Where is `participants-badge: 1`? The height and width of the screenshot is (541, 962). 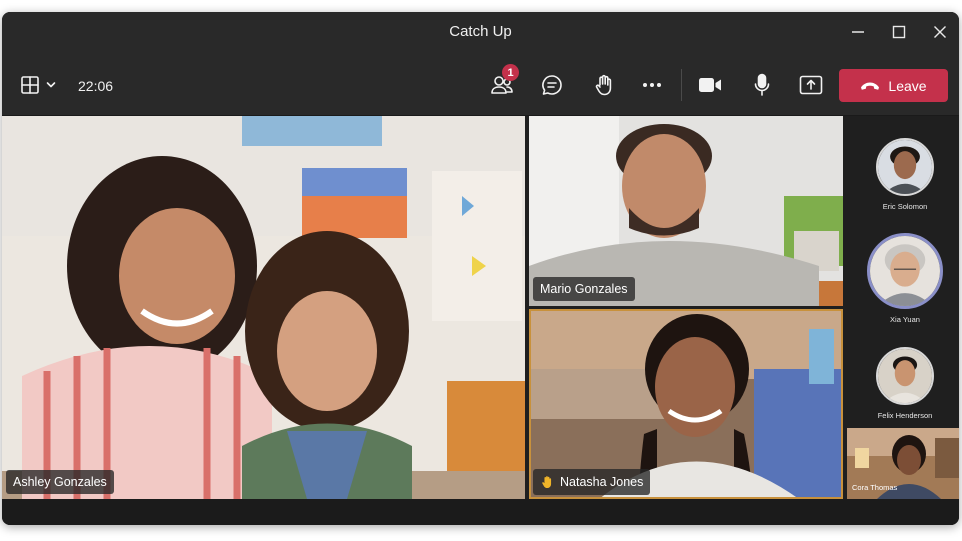
participants-badge: 1 is located at coordinates (510, 72).